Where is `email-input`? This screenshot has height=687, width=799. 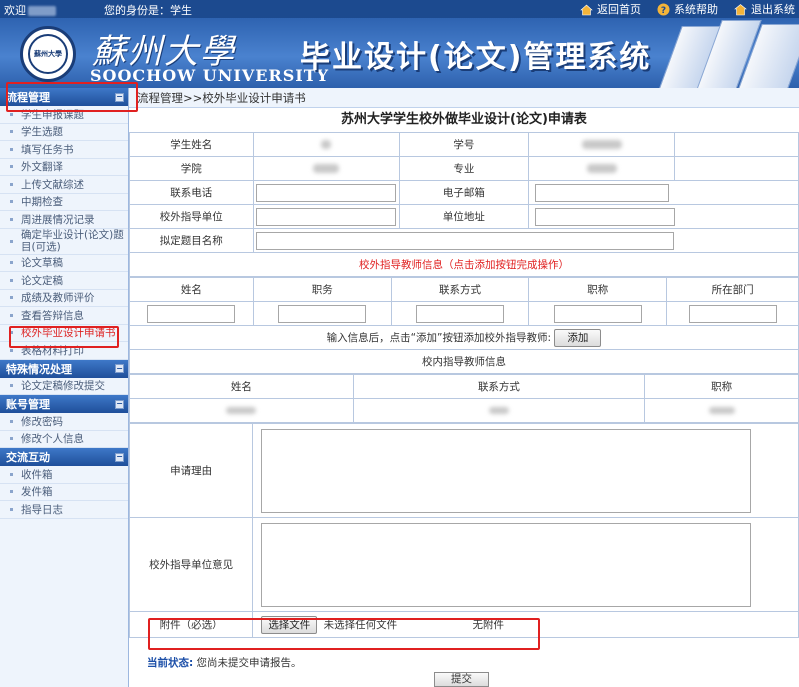 email-input is located at coordinates (602, 192).